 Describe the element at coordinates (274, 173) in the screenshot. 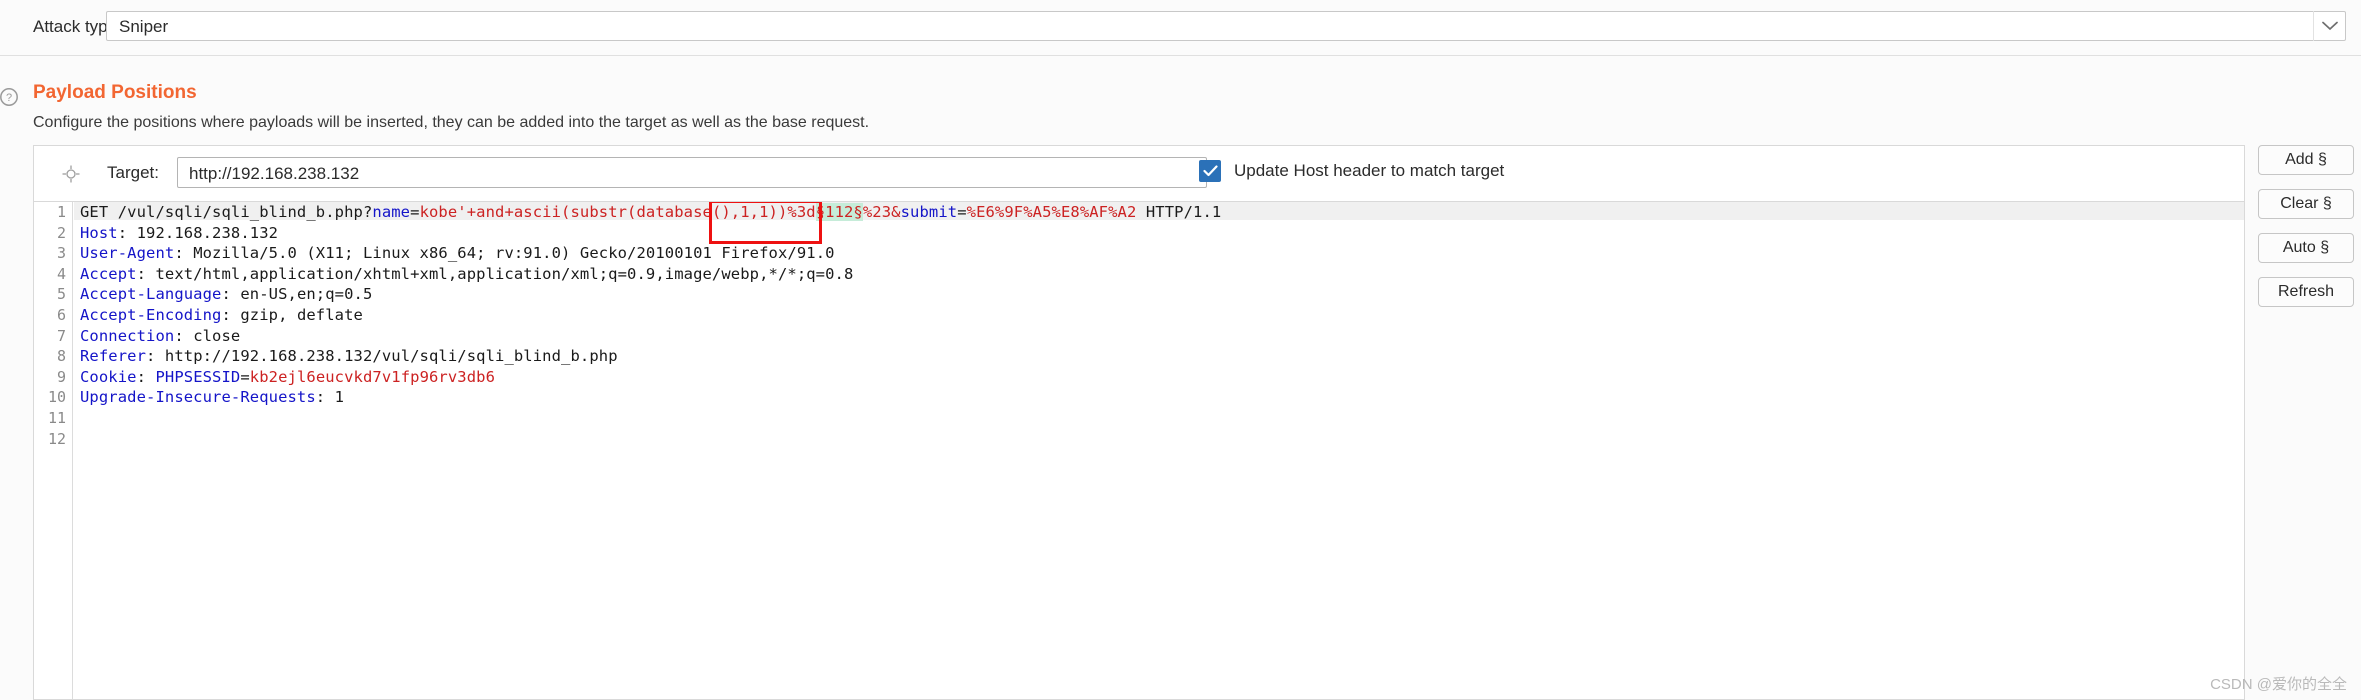

I see `target-url-value: http://192.168.238.132` at that location.